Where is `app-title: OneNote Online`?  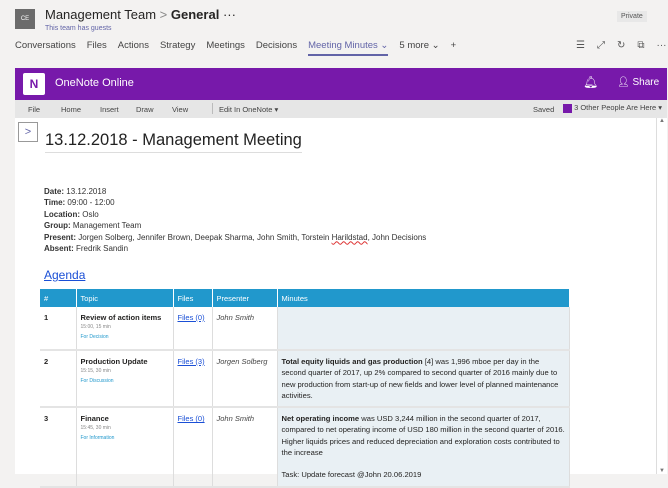 app-title: OneNote Online is located at coordinates (94, 83).